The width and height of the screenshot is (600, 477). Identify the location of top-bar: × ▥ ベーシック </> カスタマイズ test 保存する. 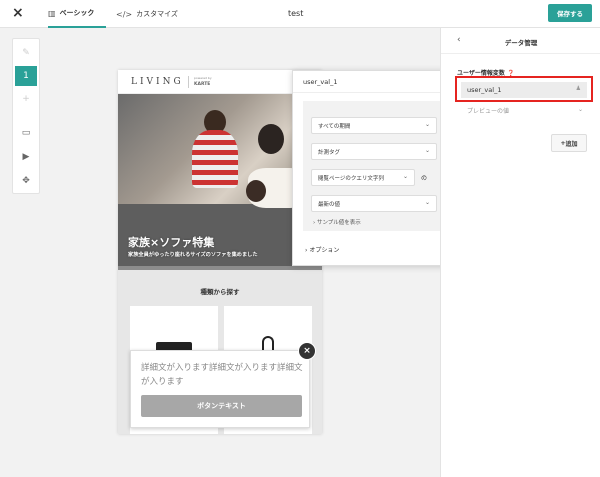
(300, 14).